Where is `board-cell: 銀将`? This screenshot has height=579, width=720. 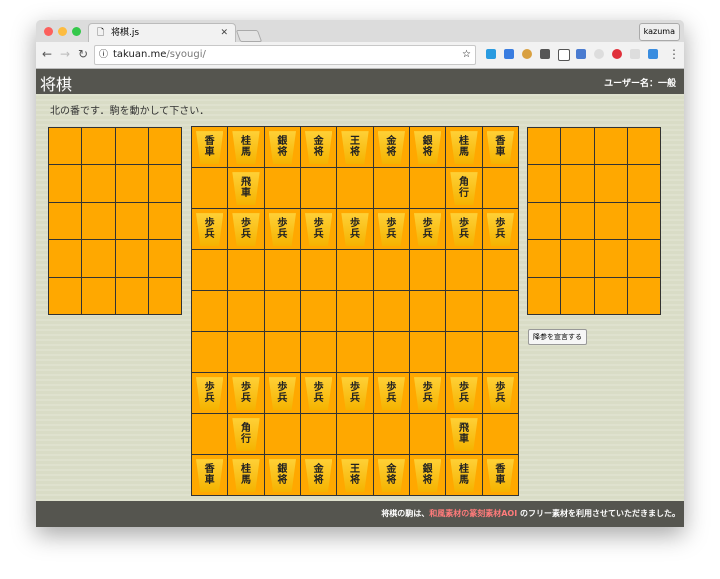
board-cell: 銀将 is located at coordinates (427, 475).